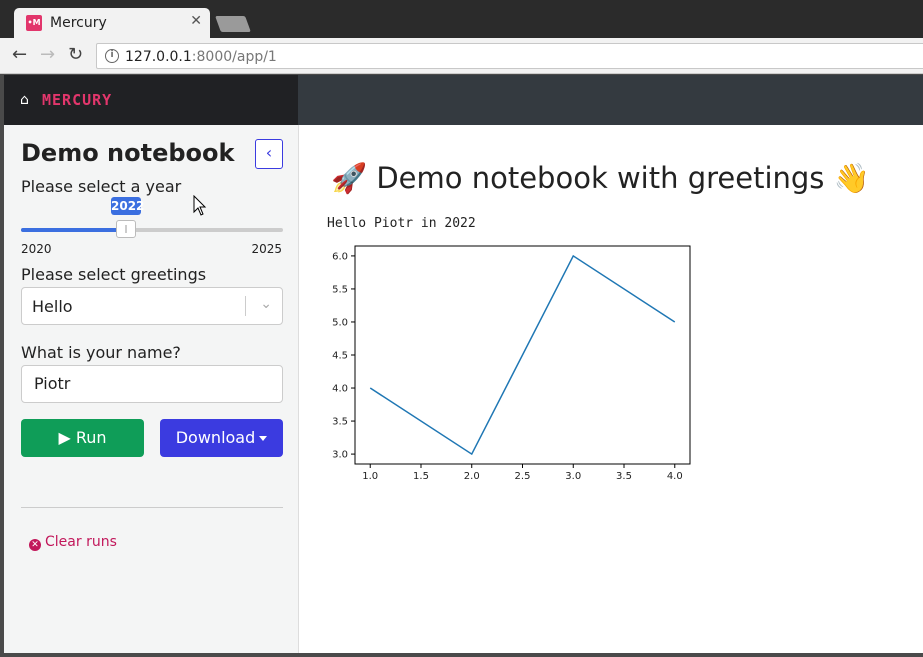 The image size is (923, 657). I want to click on divider, so click(152, 507).